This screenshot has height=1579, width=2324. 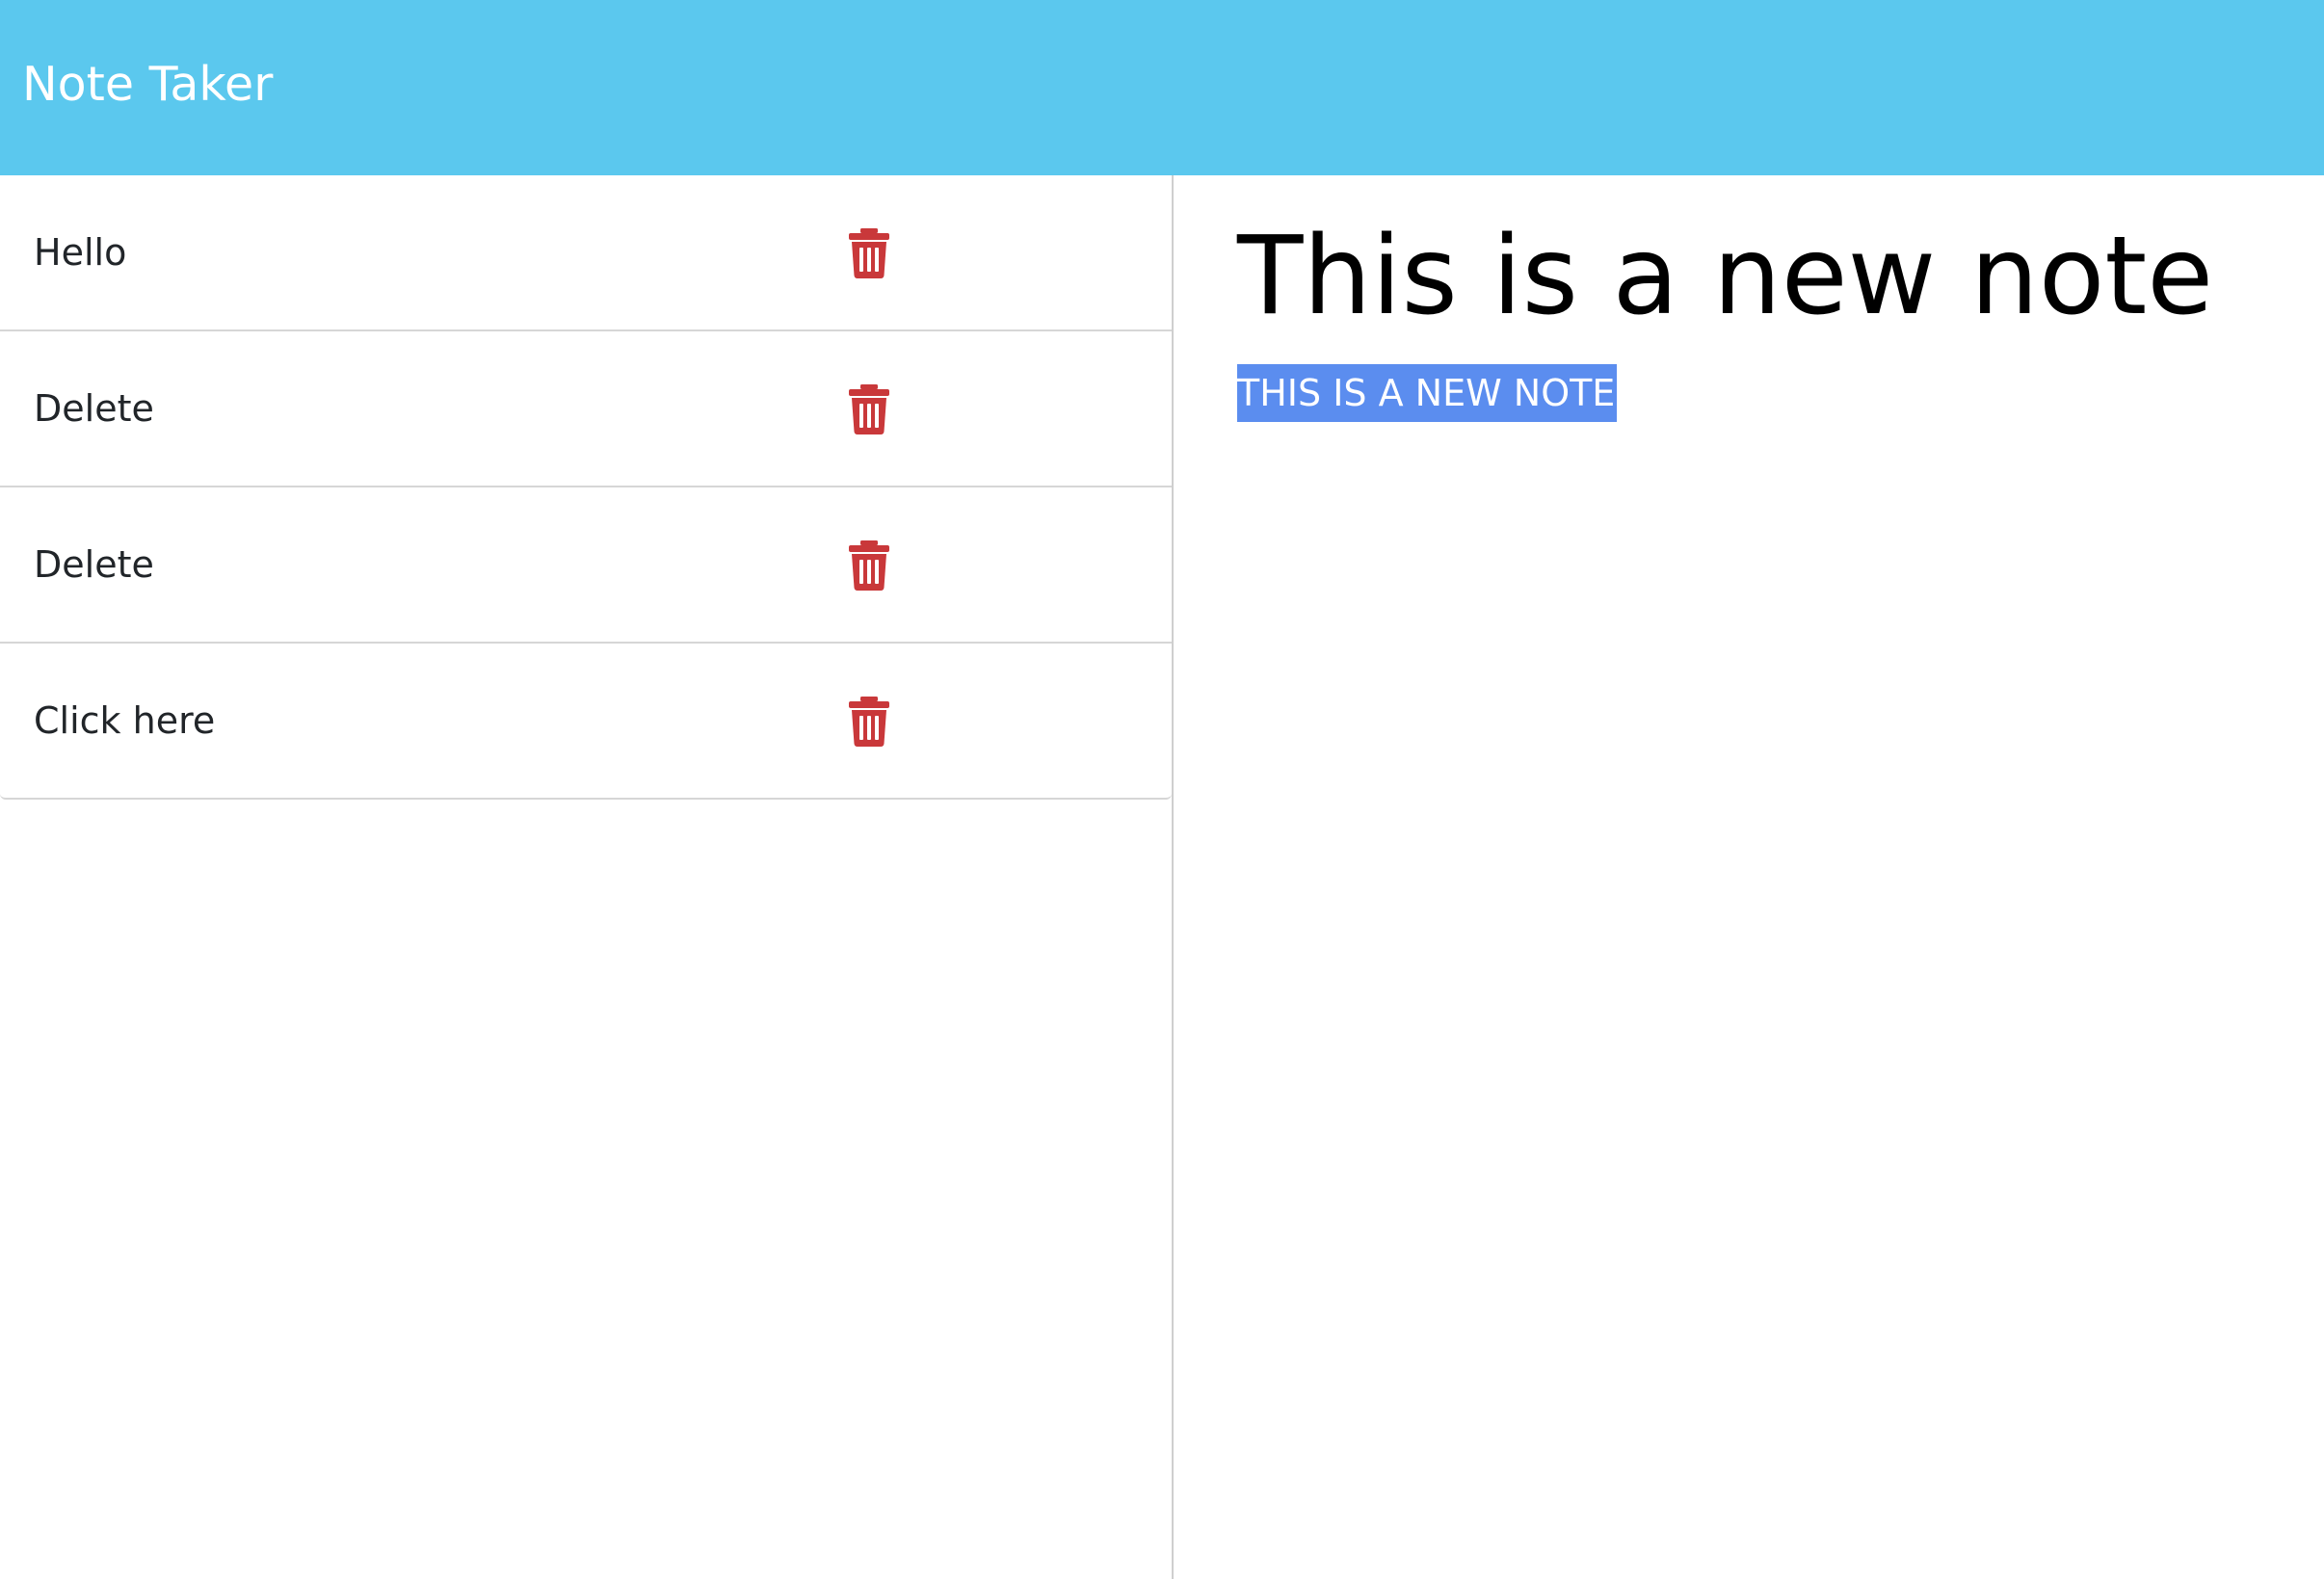 I want to click on note-title: Hello, so click(x=80, y=252).